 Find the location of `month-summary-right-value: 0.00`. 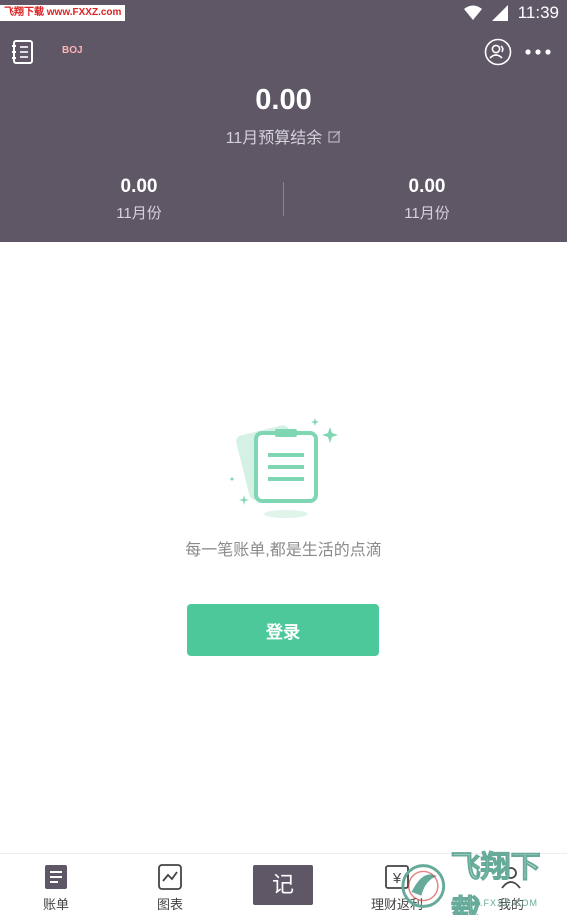

month-summary-right-value: 0.00 is located at coordinates (427, 186).